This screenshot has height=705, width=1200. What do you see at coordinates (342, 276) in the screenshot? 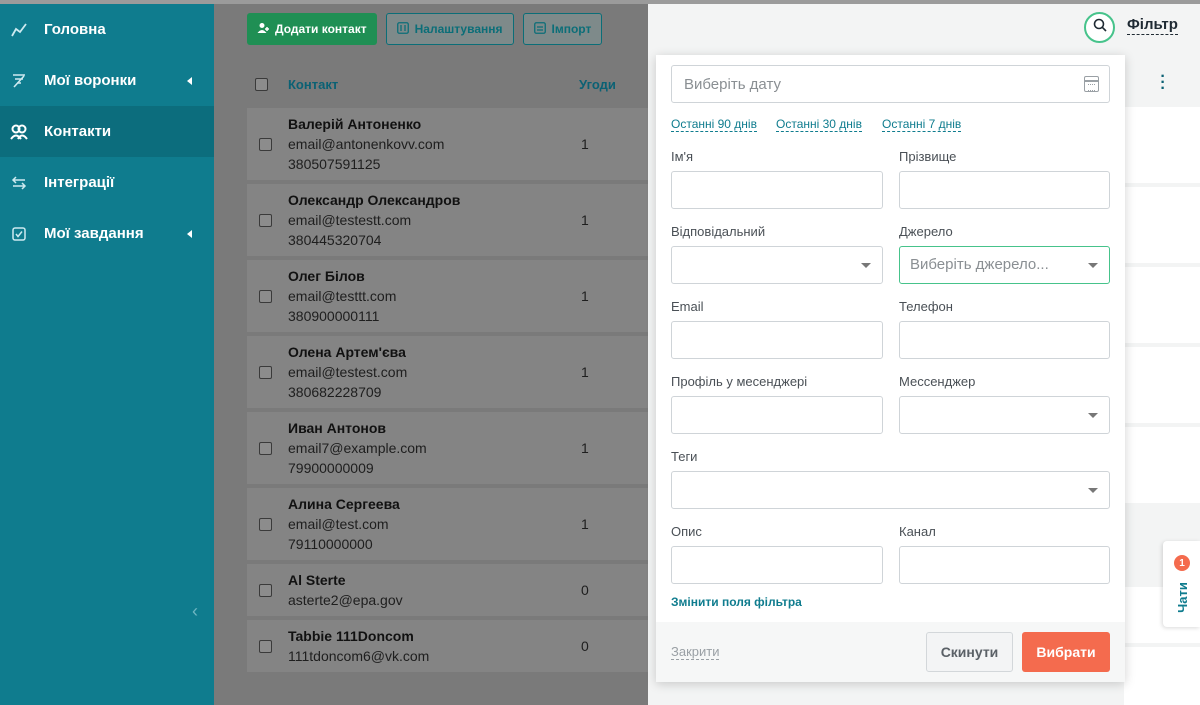
I see `contact-name: Олег Білов` at bounding box center [342, 276].